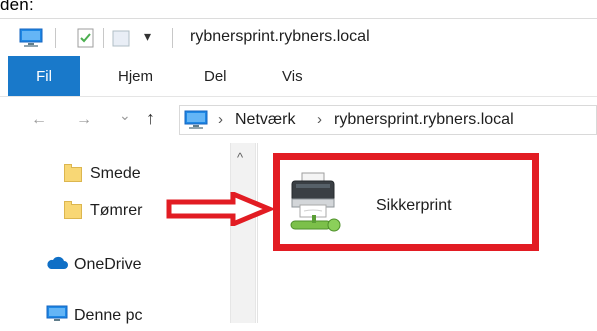 Image resolution: width=597 pixels, height=331 pixels. What do you see at coordinates (108, 264) in the screenshot?
I see `nav-item-label: OneDrive` at bounding box center [108, 264].